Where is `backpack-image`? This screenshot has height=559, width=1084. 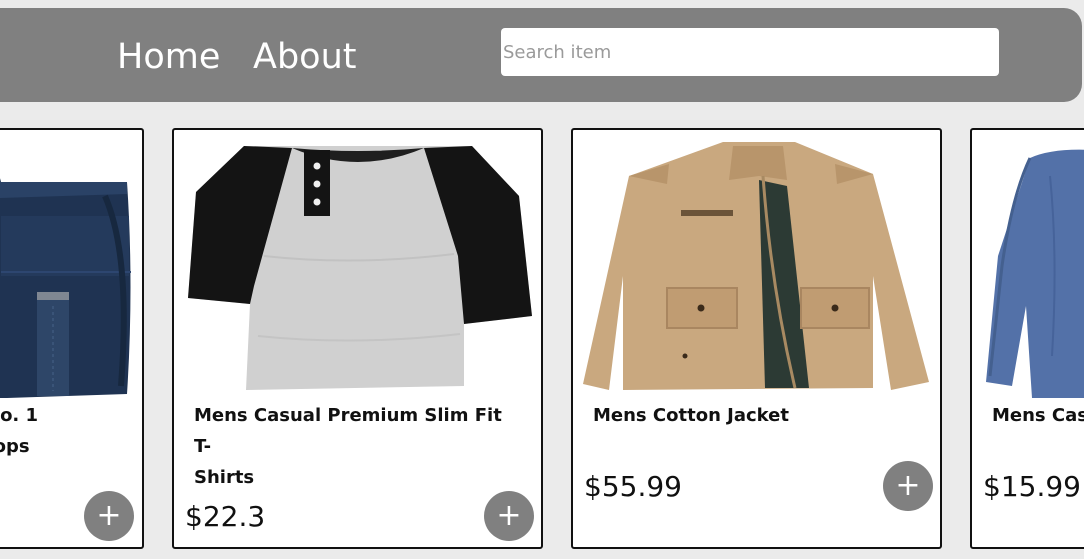 backpack-image is located at coordinates (65, 288).